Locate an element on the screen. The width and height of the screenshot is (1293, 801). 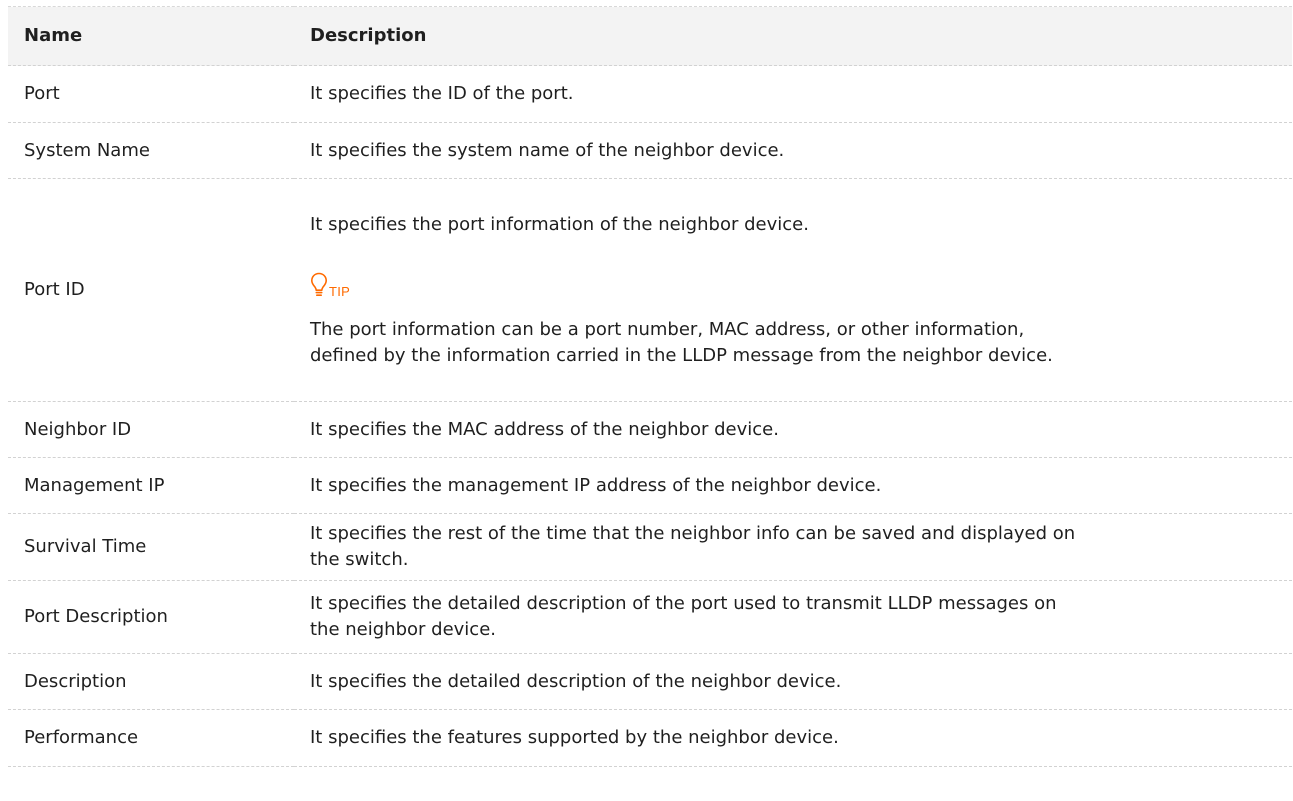
row-name-cell: System Name is located at coordinates (151, 150).